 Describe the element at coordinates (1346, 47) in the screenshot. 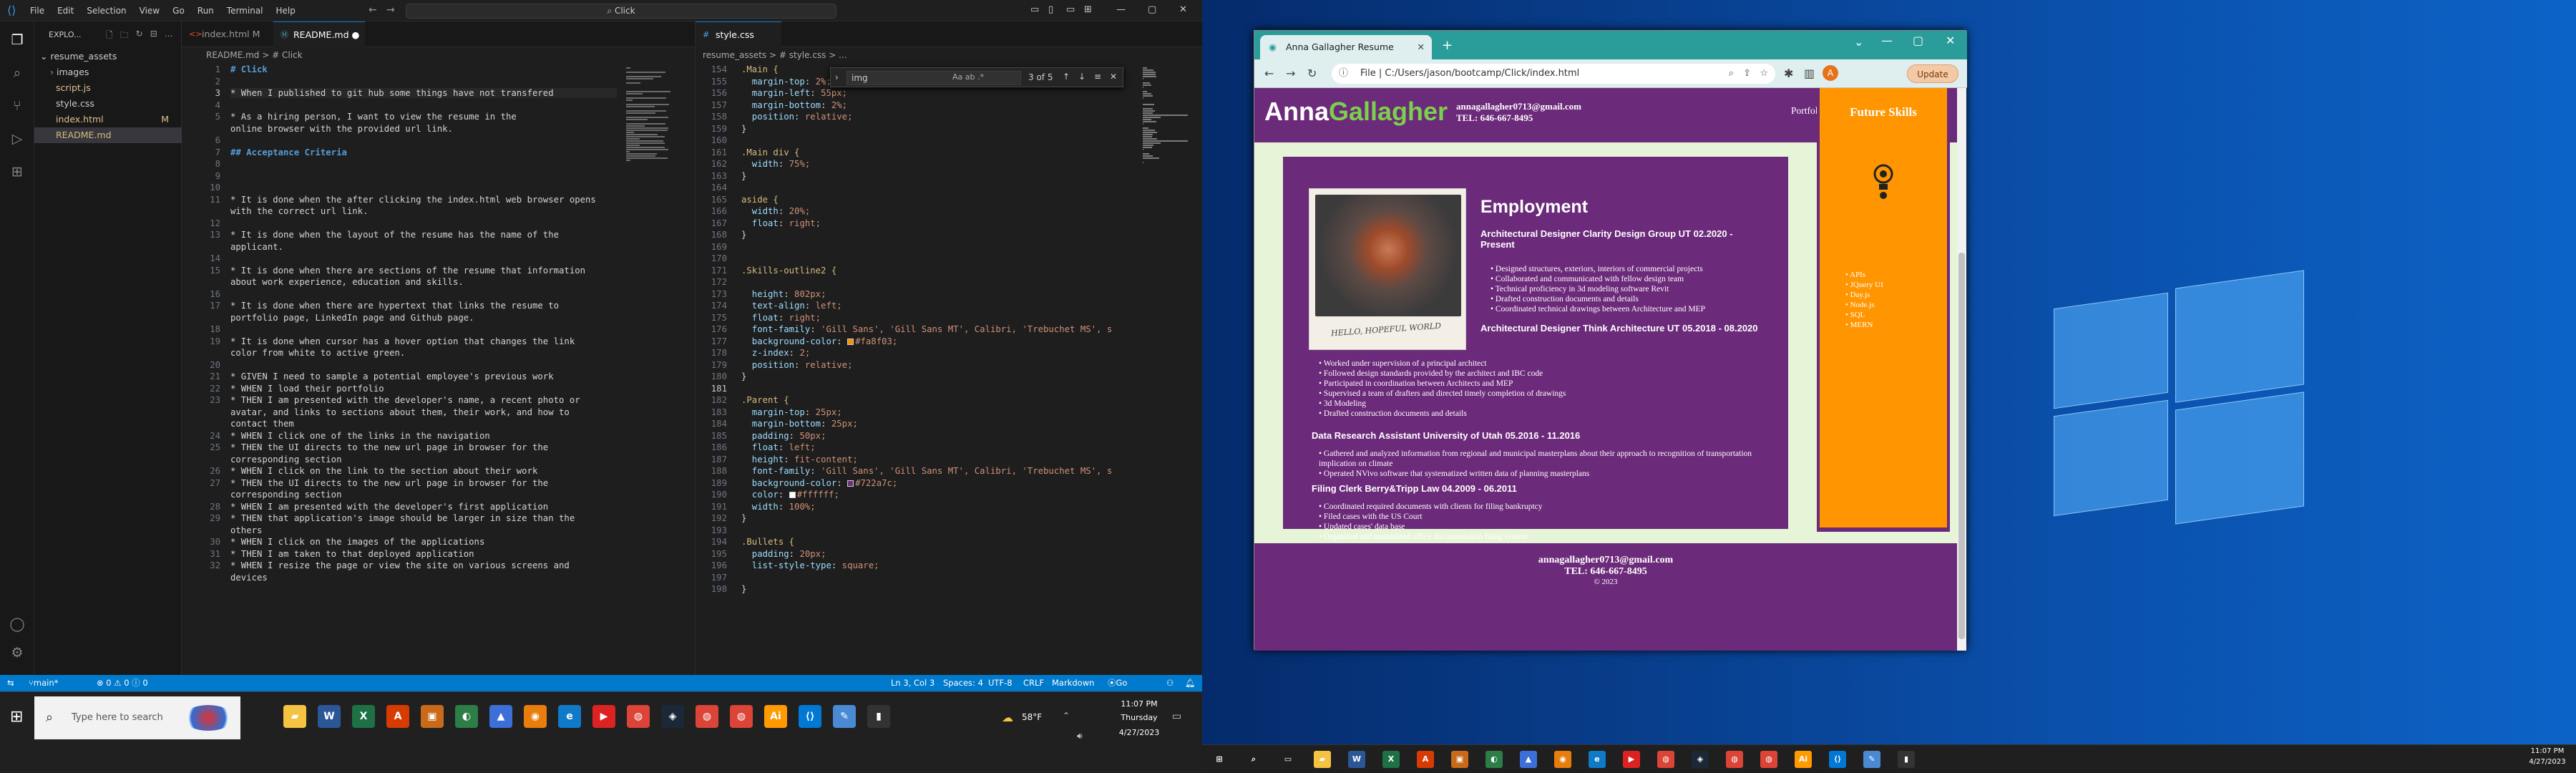

I see `browser-tab: ◉ Anna Gallagher Resume ✕` at that location.